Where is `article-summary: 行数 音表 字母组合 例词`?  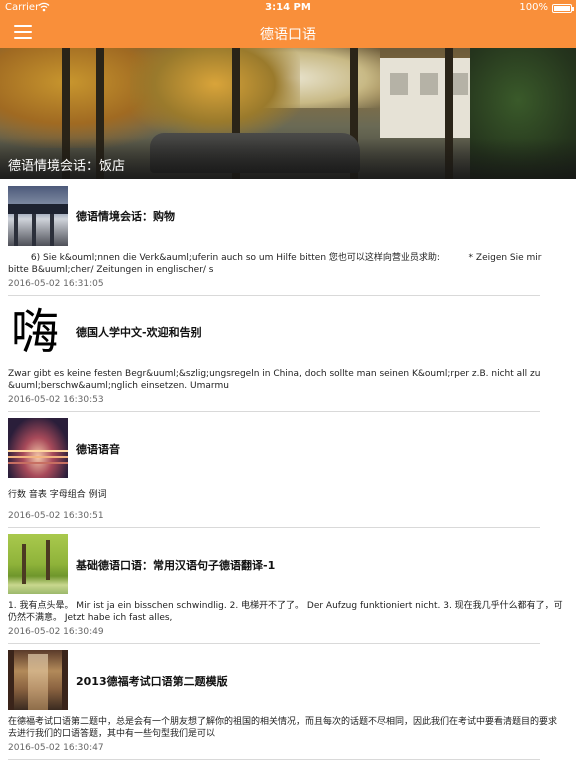
article-summary: 行数 音表 字母组合 例词 is located at coordinates (57, 495).